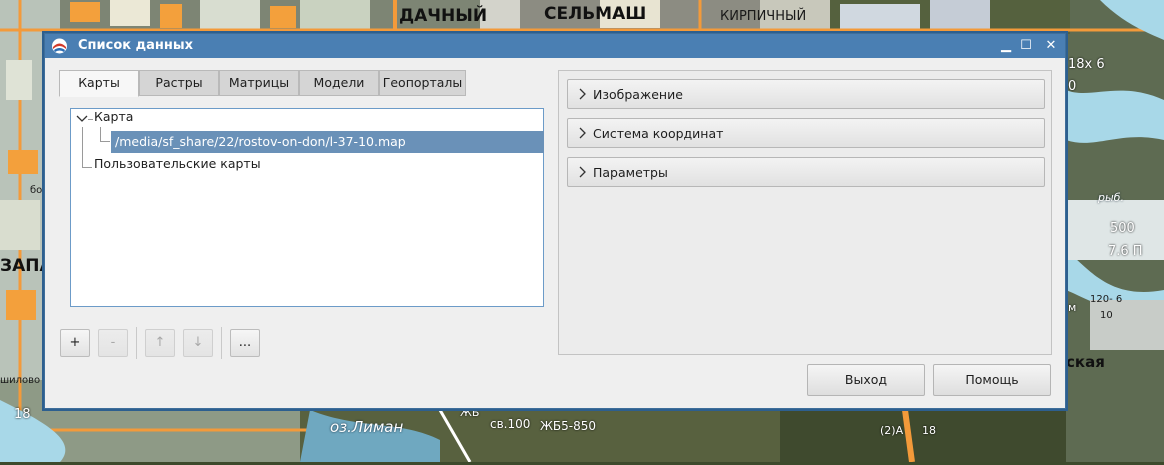  Describe the element at coordinates (992, 380) in the screenshot. I see `help-button: Помощь` at that location.